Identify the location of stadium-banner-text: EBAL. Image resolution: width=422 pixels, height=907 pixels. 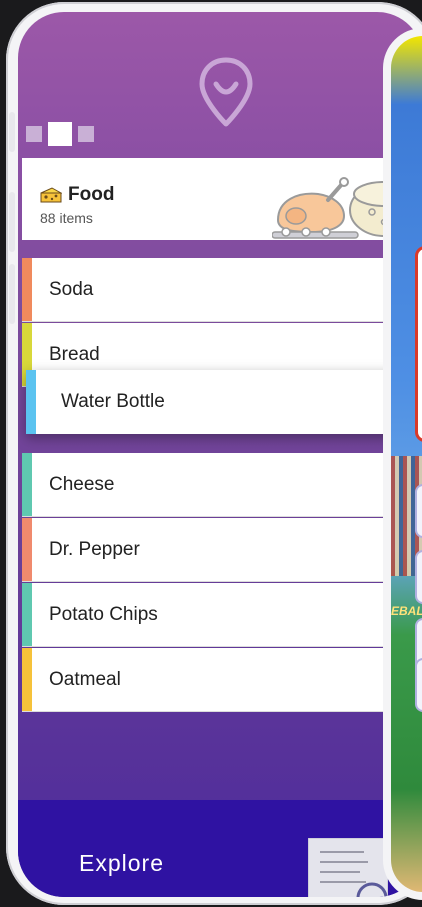
(406, 611).